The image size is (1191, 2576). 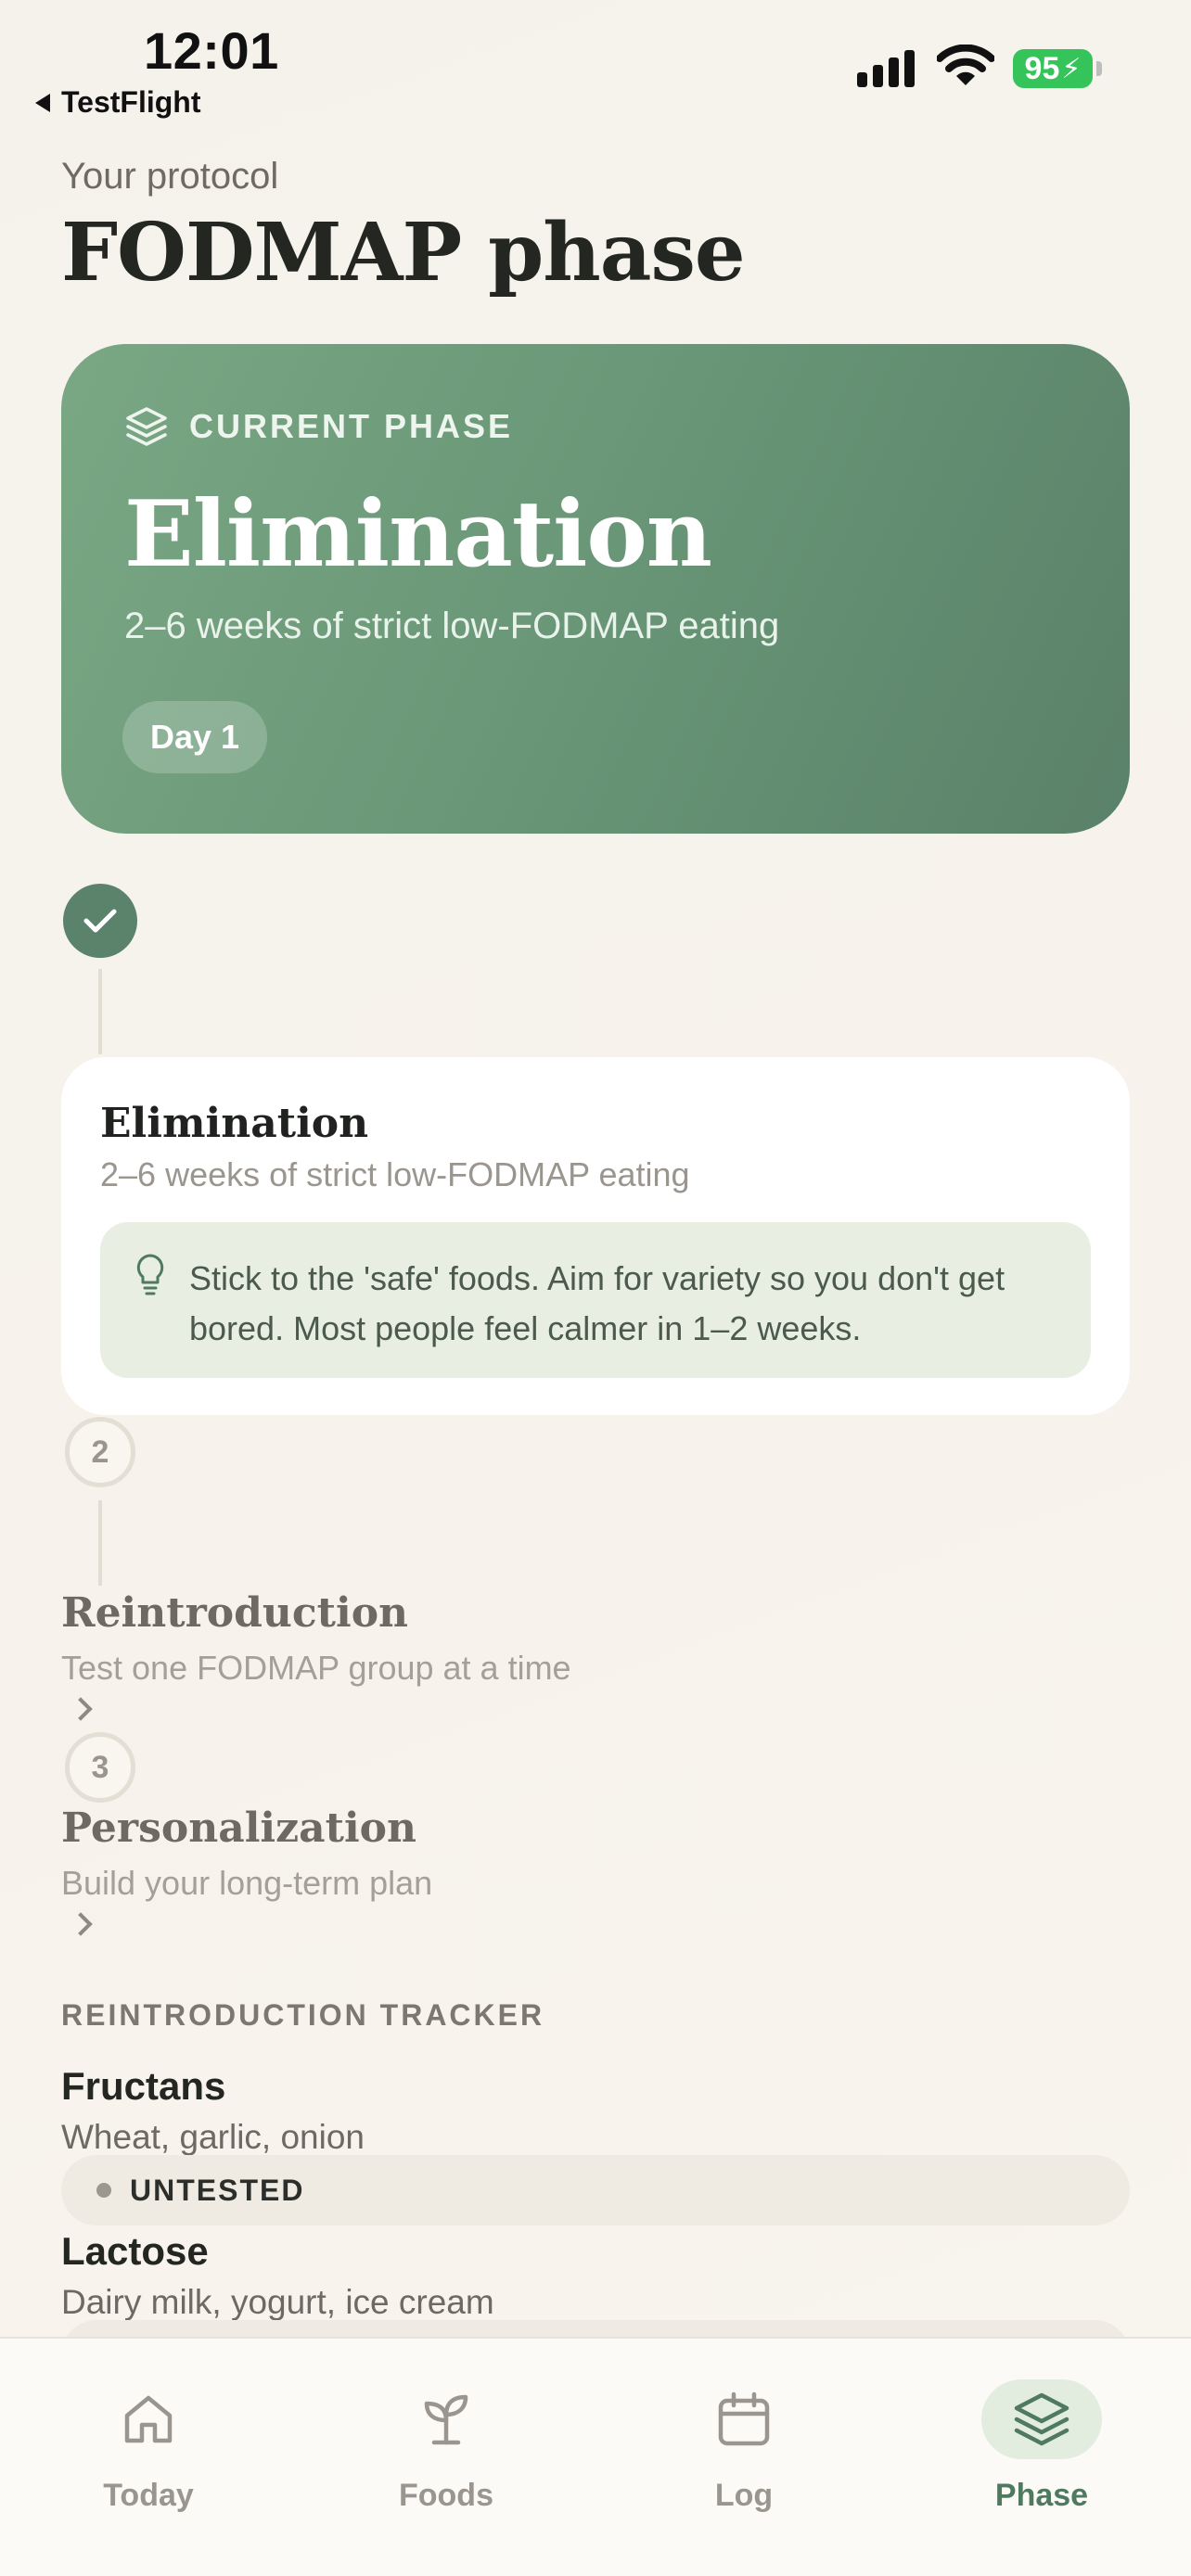 What do you see at coordinates (148, 2446) in the screenshot?
I see `tab-today: Today` at bounding box center [148, 2446].